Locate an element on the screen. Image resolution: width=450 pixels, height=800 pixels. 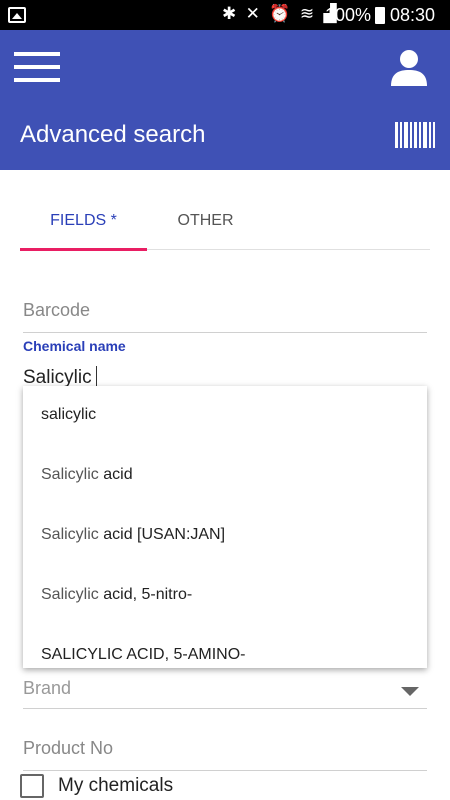
my-chemicals-checkbox is located at coordinates (32, 786).